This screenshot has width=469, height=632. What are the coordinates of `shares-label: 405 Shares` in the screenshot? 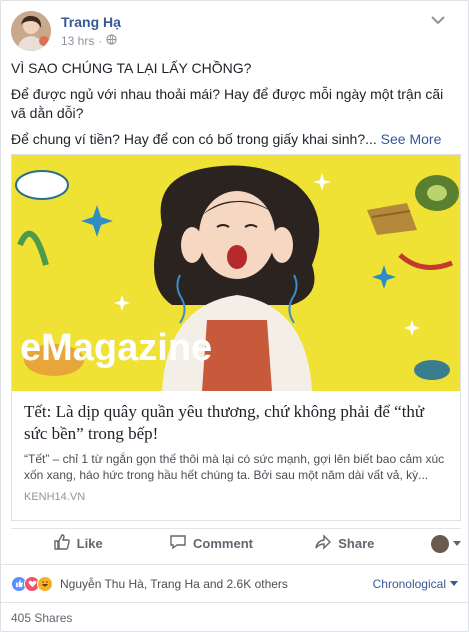 It's located at (42, 617).